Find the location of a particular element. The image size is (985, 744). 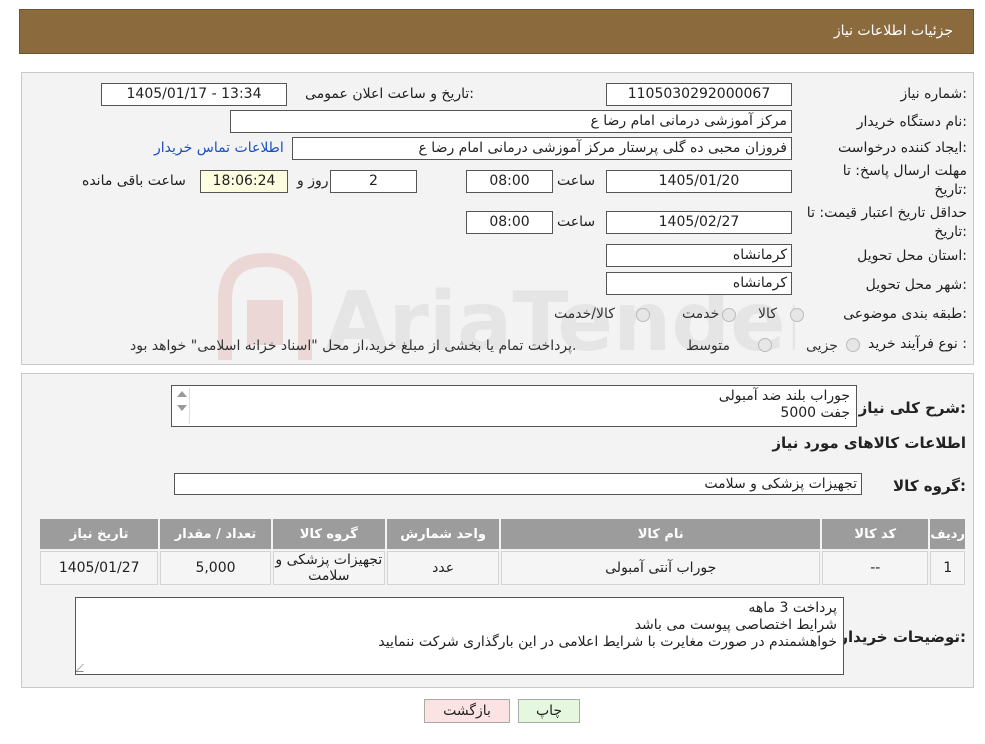

page-title: جزئیات اطلاعات نیاز is located at coordinates (893, 31).